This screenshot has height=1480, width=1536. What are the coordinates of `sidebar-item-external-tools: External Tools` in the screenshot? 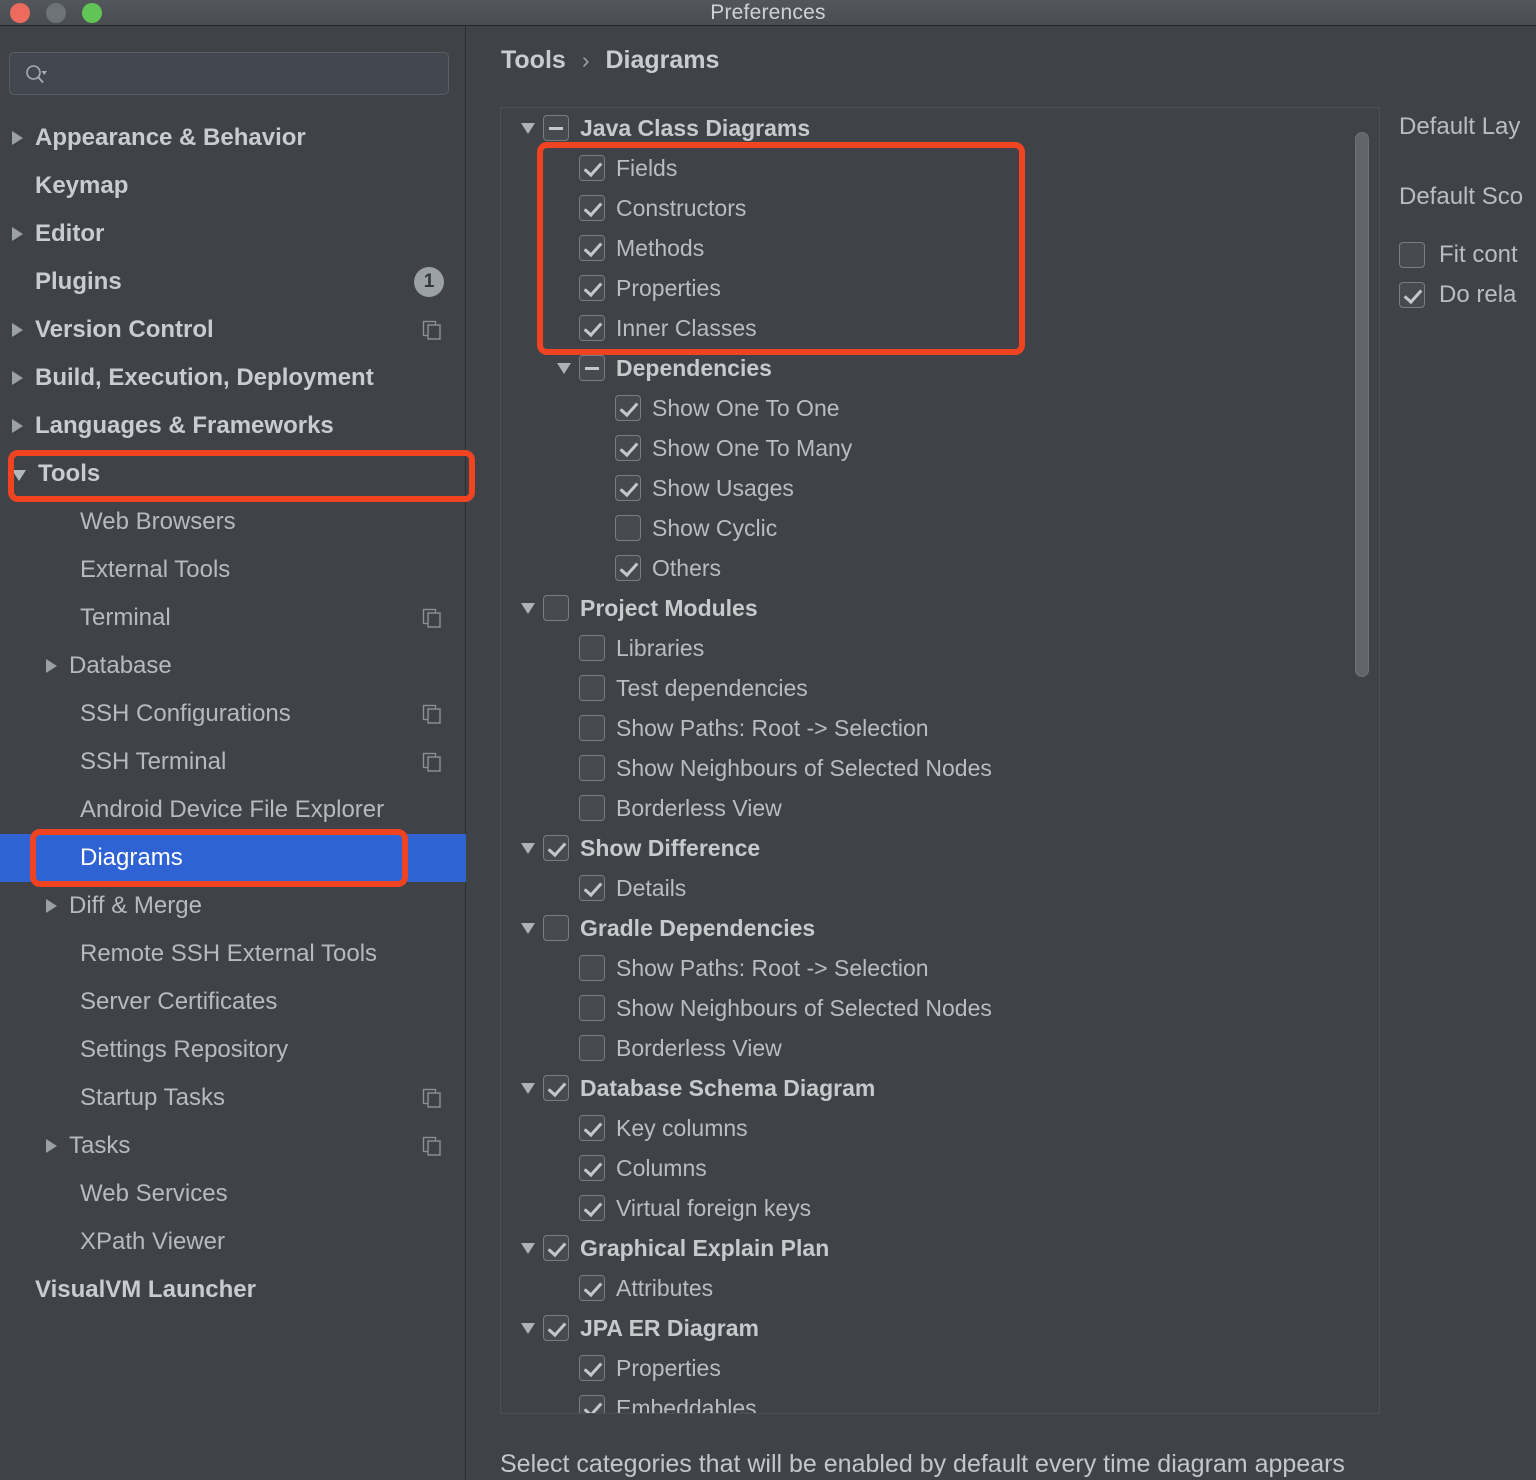 It's located at (233, 570).